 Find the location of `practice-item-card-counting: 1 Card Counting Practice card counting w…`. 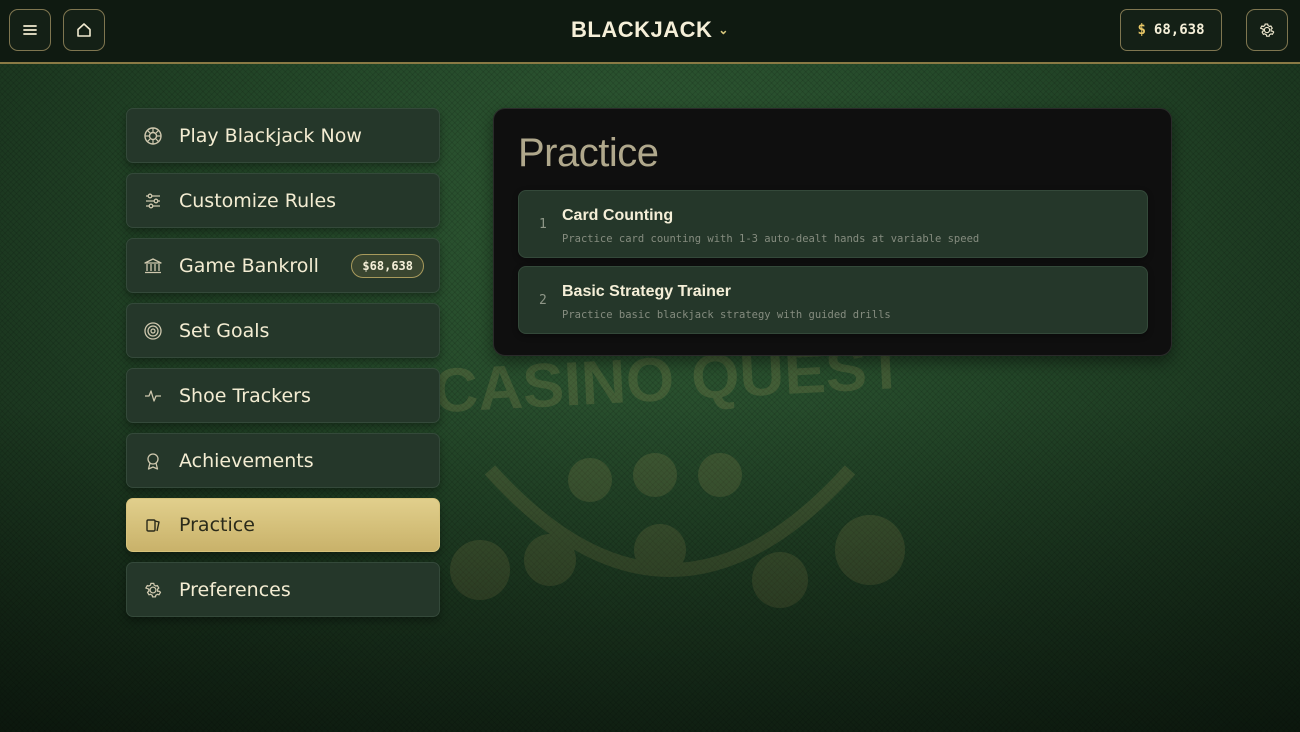

practice-item-card-counting: 1 Card Counting Practice card counting w… is located at coordinates (833, 224).